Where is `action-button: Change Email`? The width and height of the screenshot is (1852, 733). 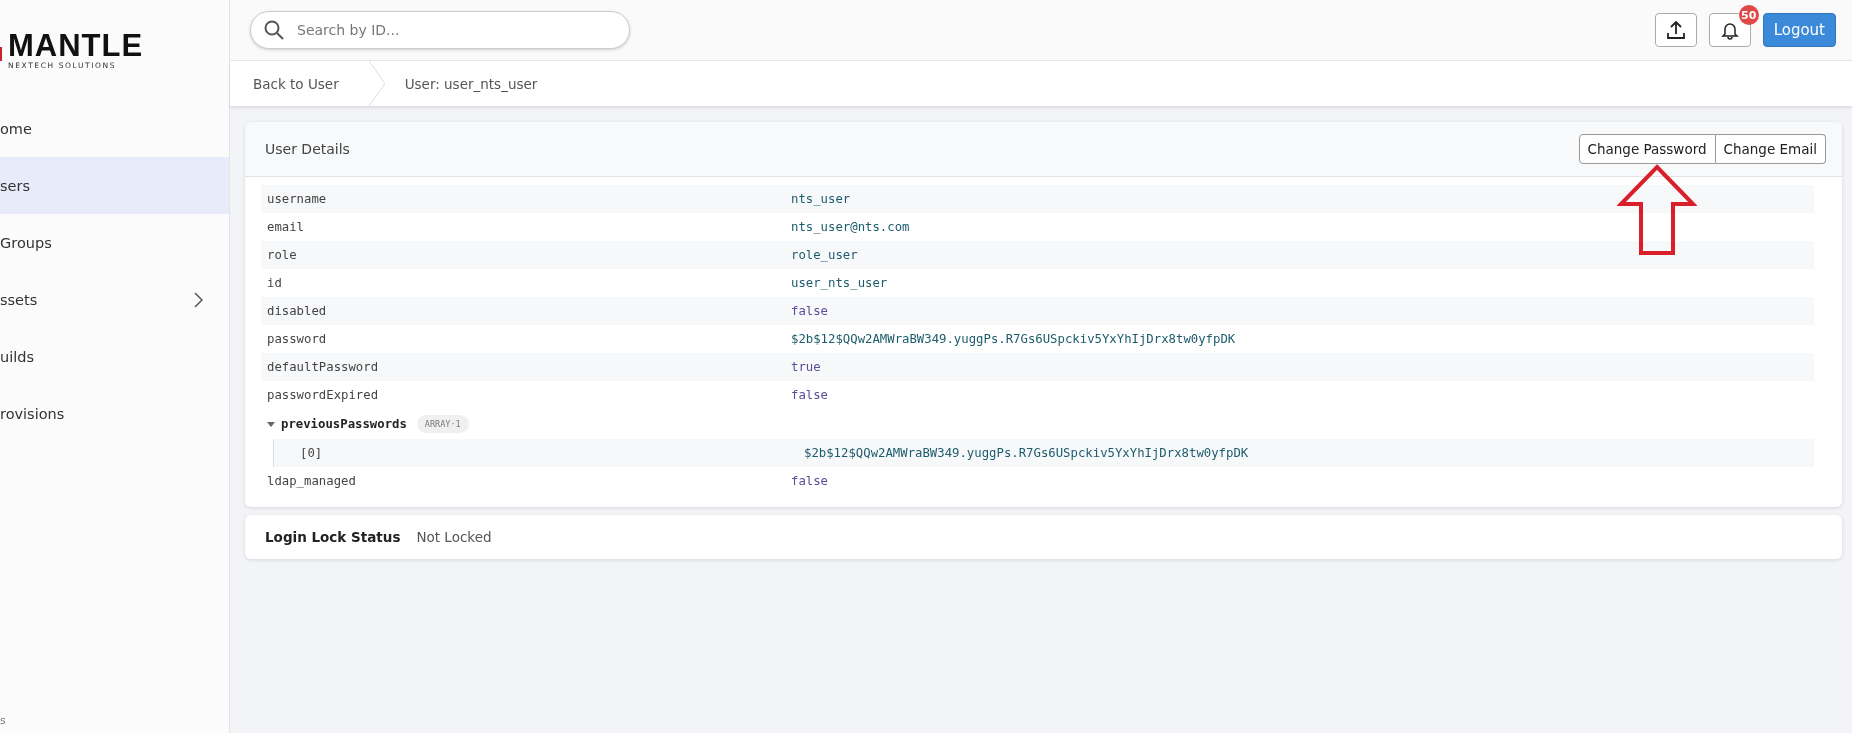 action-button: Change Email is located at coordinates (1770, 149).